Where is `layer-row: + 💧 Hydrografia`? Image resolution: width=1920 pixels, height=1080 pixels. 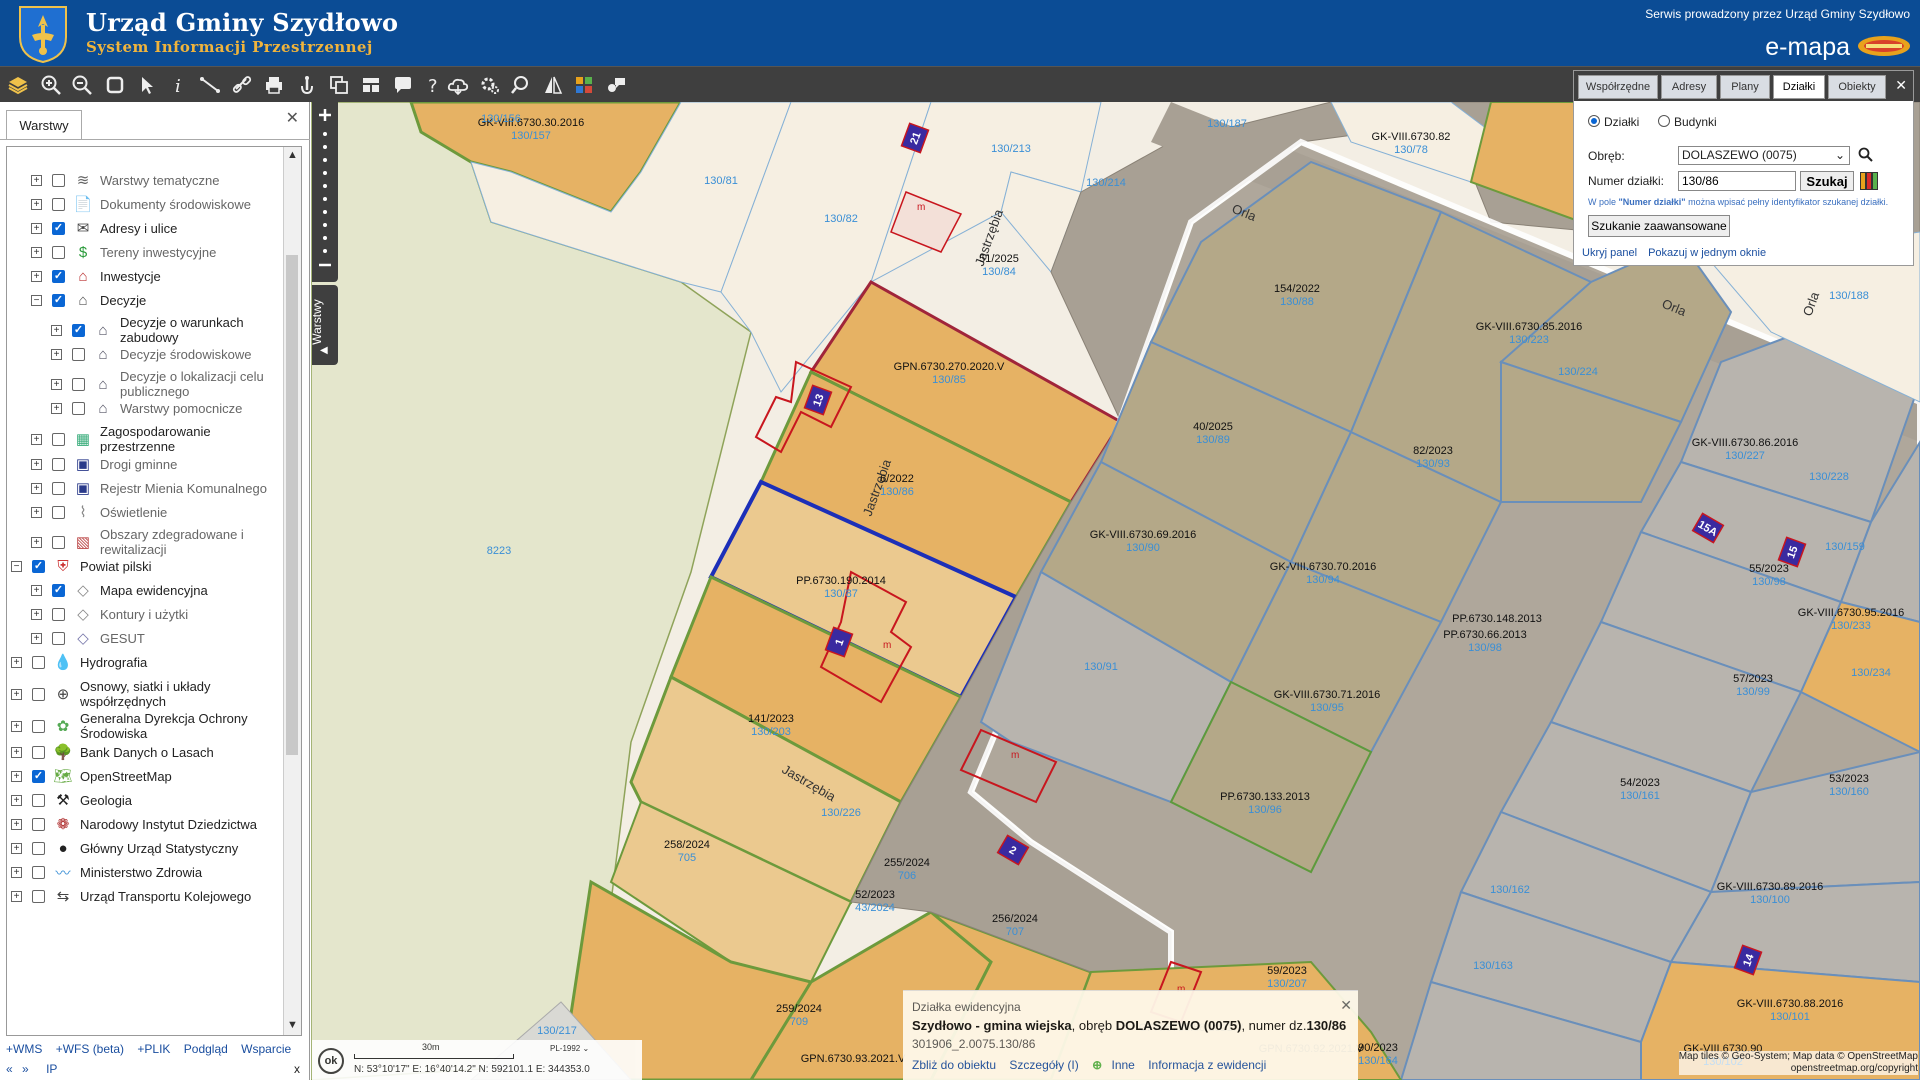
layer-row: + 💧 Hydrografia is located at coordinates (141, 662).